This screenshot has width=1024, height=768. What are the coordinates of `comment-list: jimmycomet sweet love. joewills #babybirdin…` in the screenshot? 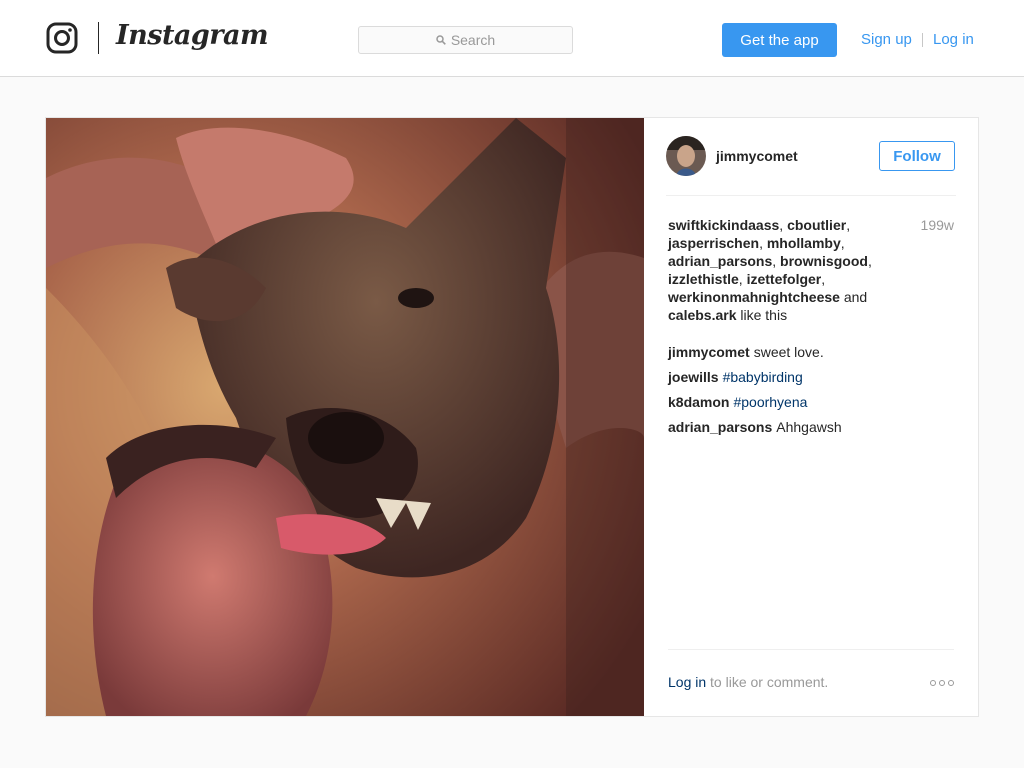 It's located at (813, 393).